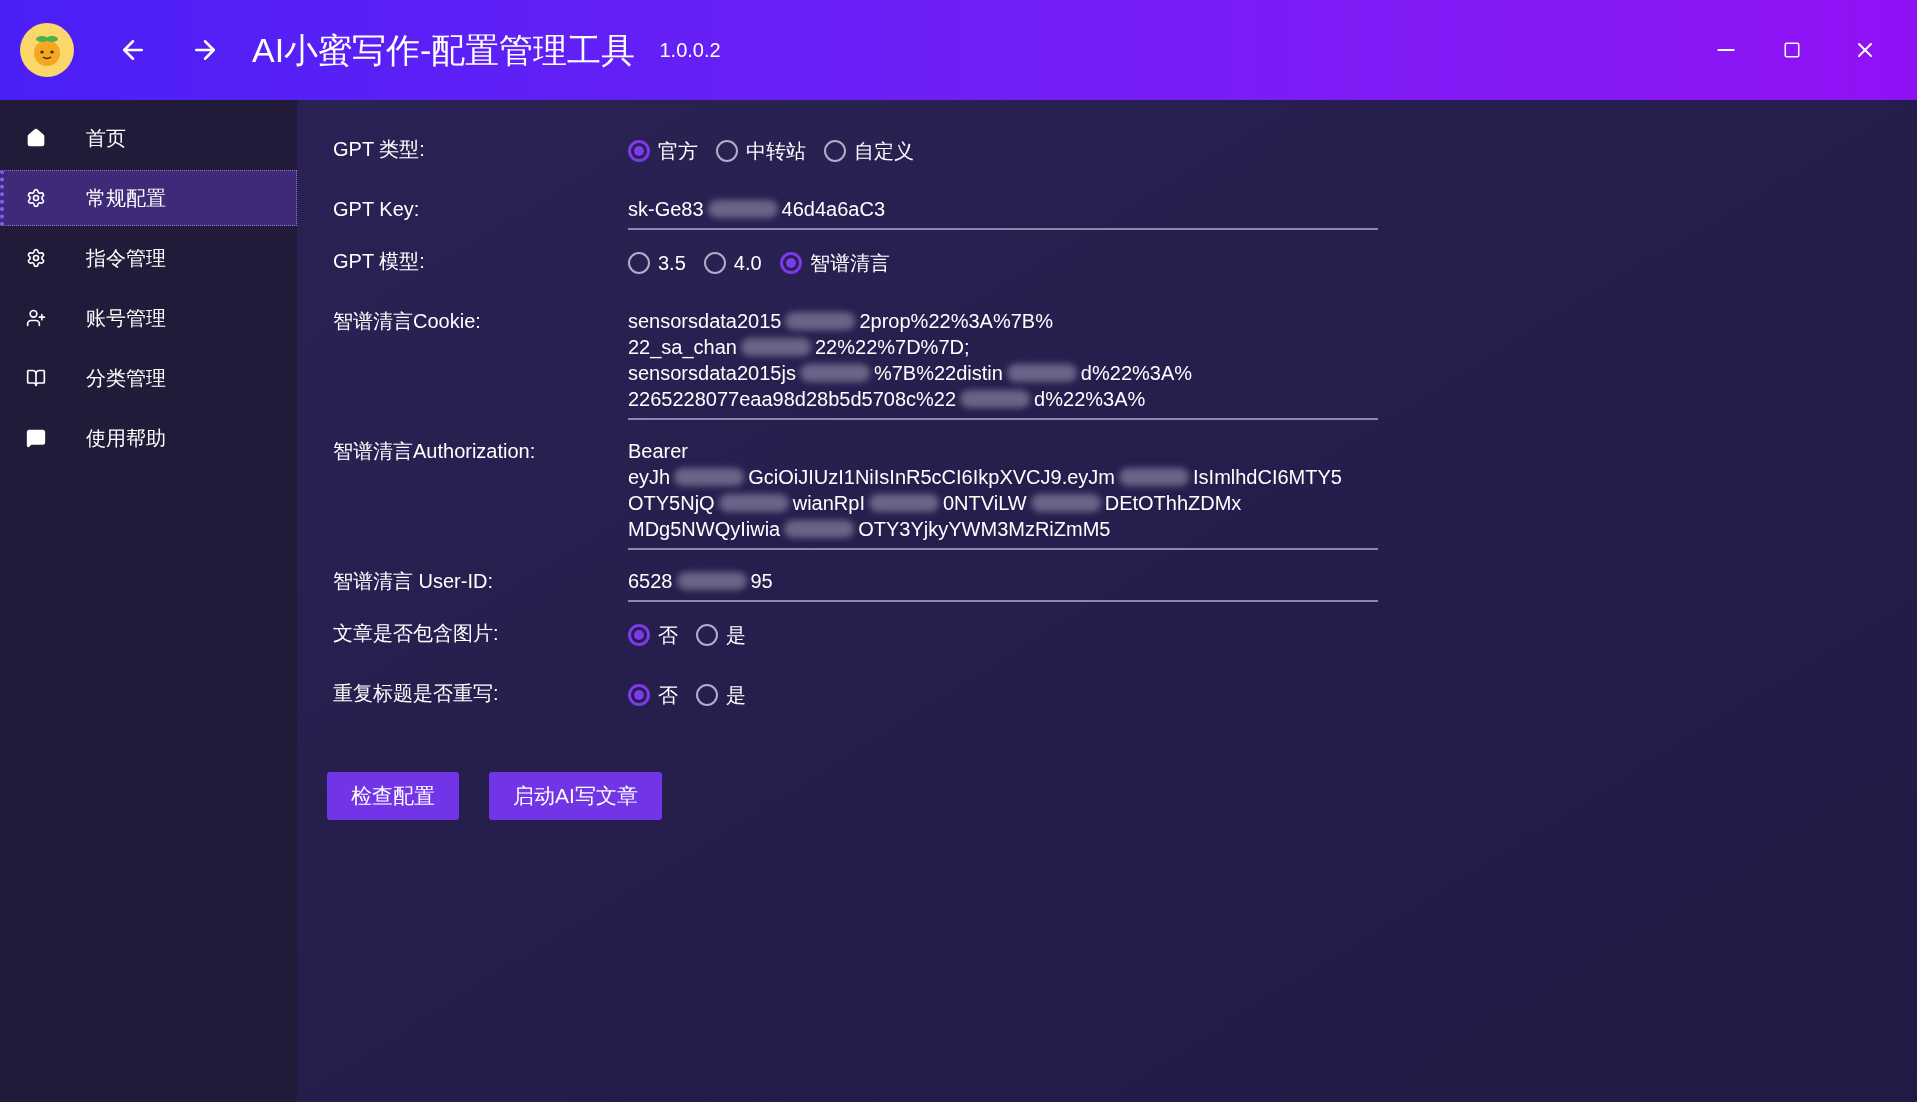  Describe the element at coordinates (712, 373) in the screenshot. I see `field-text: sensorsdata2015js` at that location.